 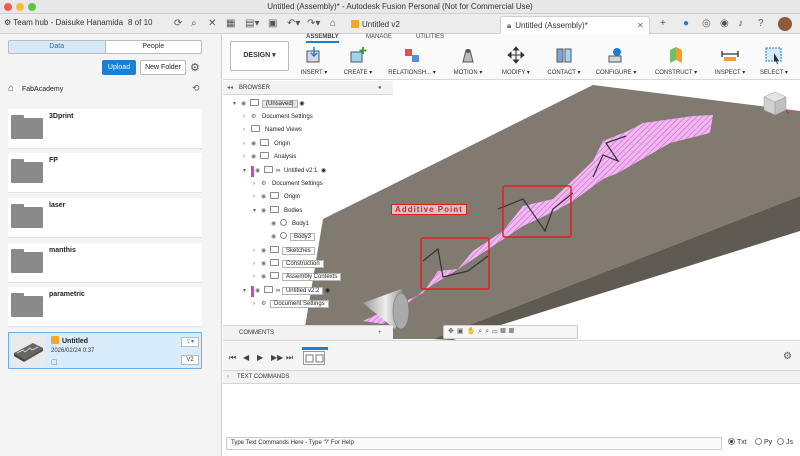 What do you see at coordinates (379, 37) in the screenshot?
I see `tab-manage: MANAGE` at bounding box center [379, 37].